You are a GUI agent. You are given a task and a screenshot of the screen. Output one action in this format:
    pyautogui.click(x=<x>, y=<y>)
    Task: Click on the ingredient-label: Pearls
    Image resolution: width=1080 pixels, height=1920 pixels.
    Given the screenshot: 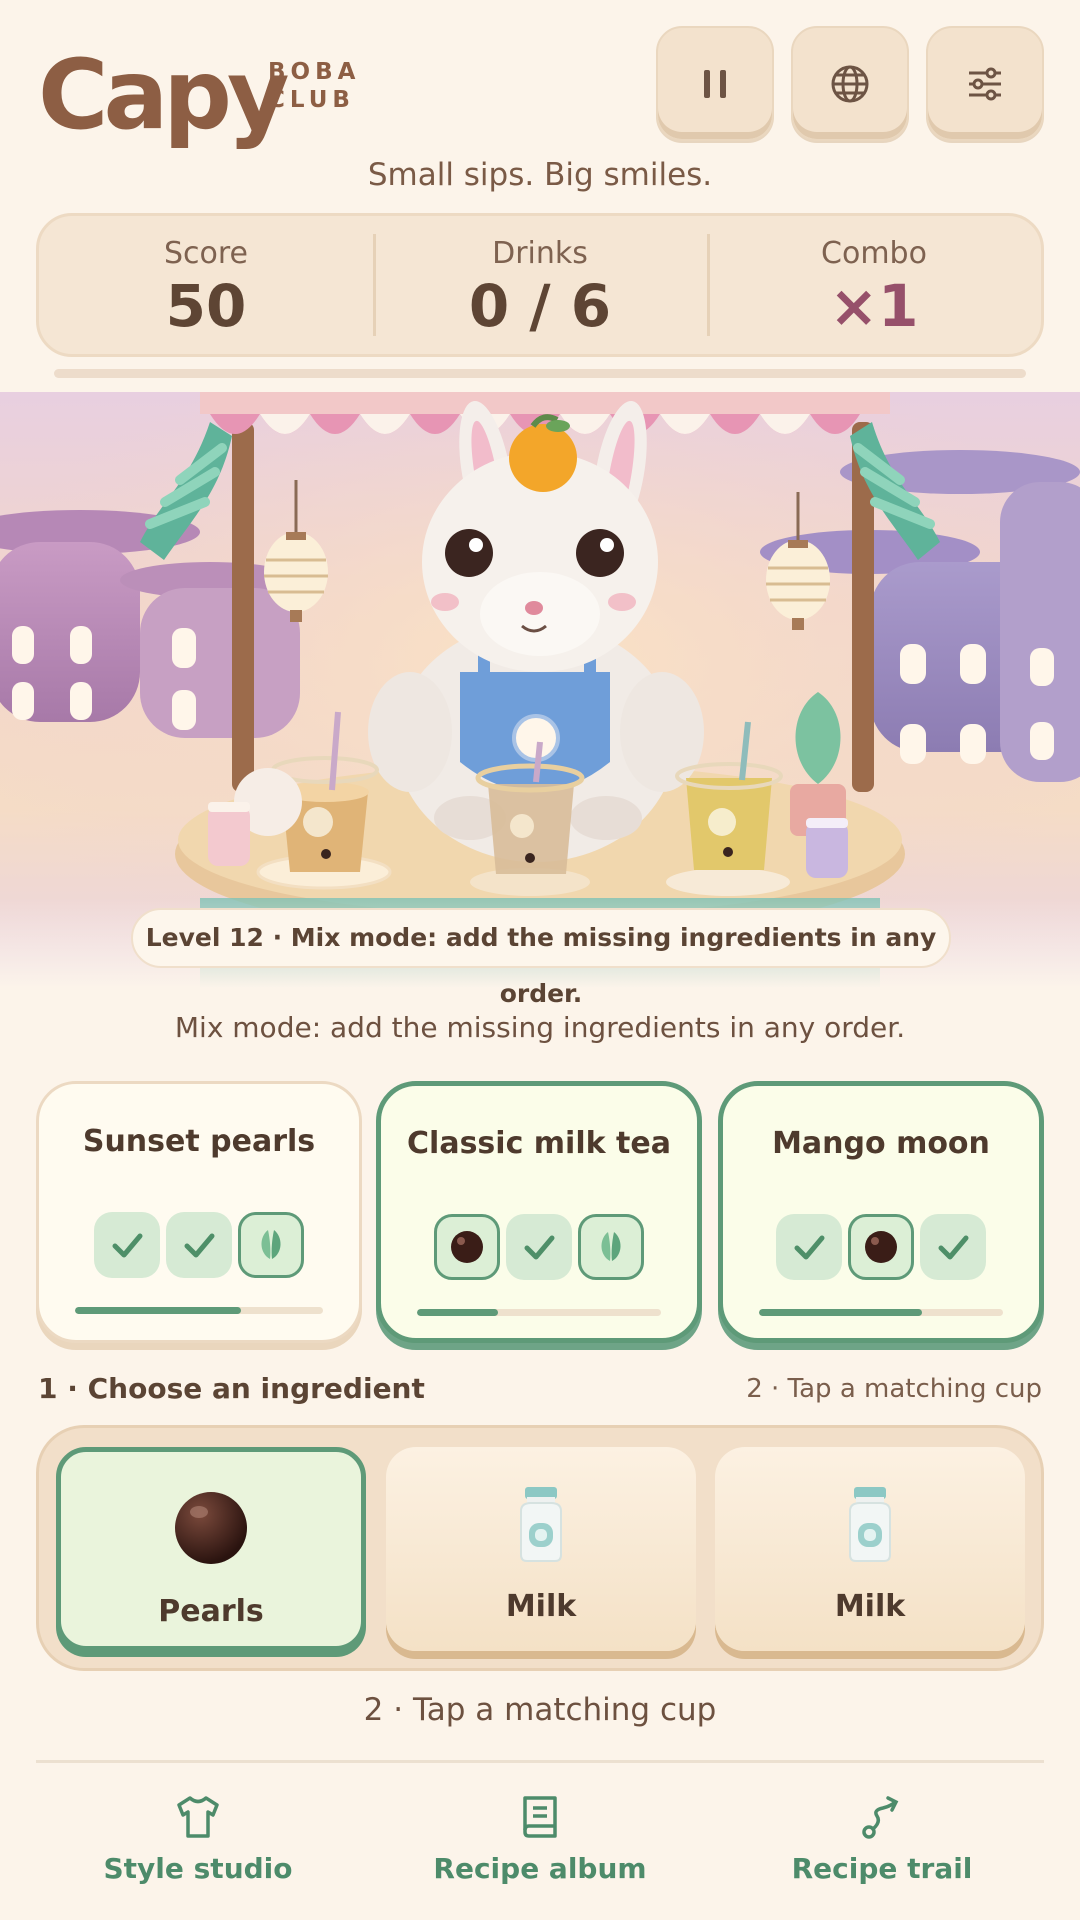 What is the action you would take?
    pyautogui.click(x=211, y=1611)
    